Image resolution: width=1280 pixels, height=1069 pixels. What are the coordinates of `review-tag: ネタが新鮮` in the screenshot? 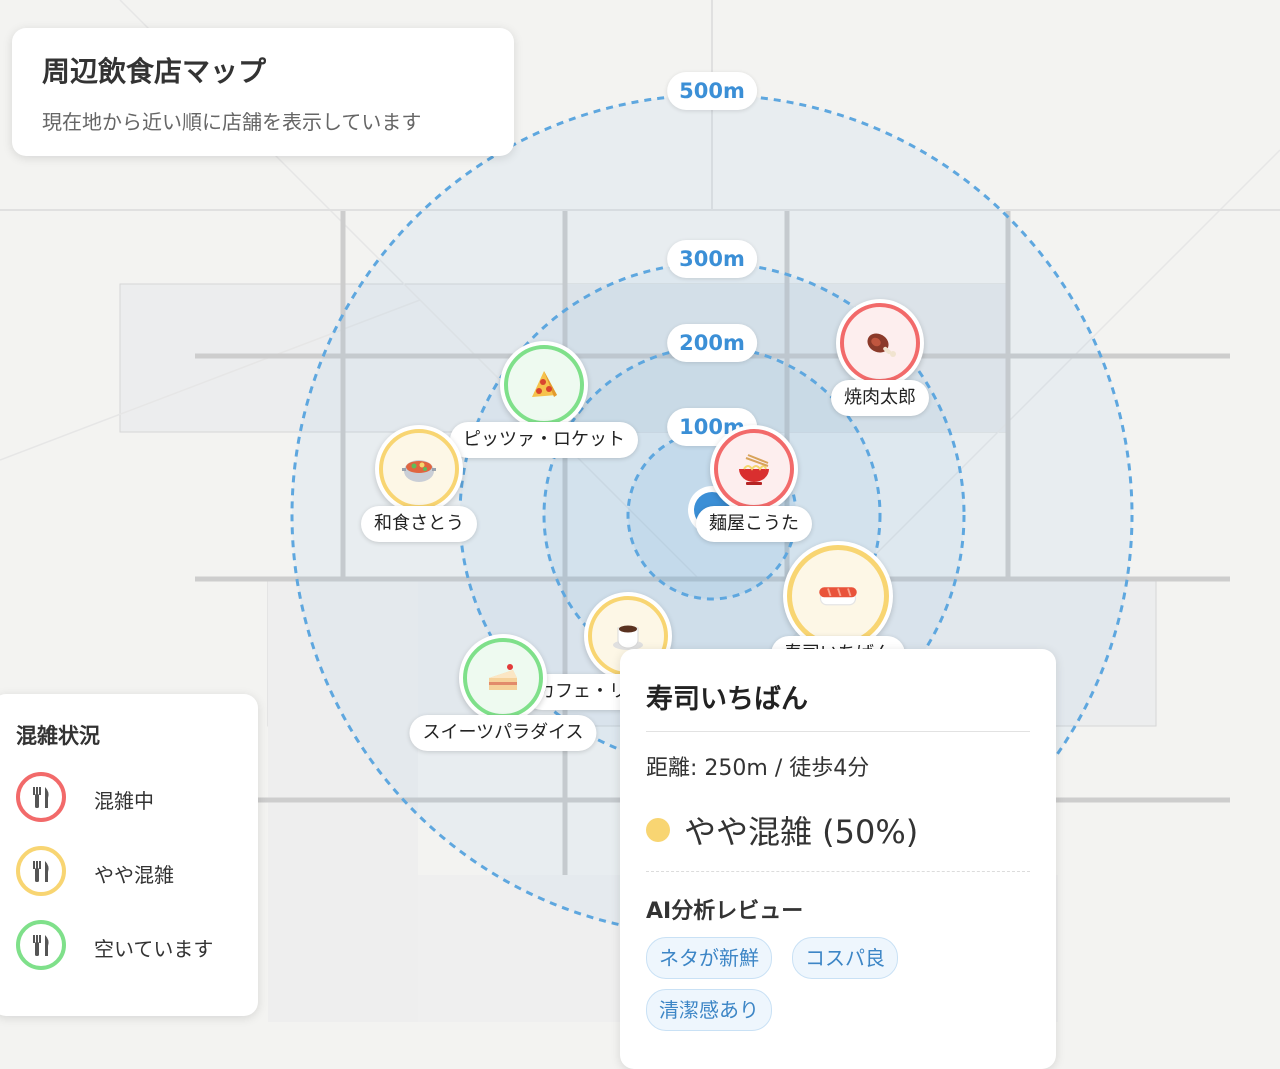 It's located at (709, 958).